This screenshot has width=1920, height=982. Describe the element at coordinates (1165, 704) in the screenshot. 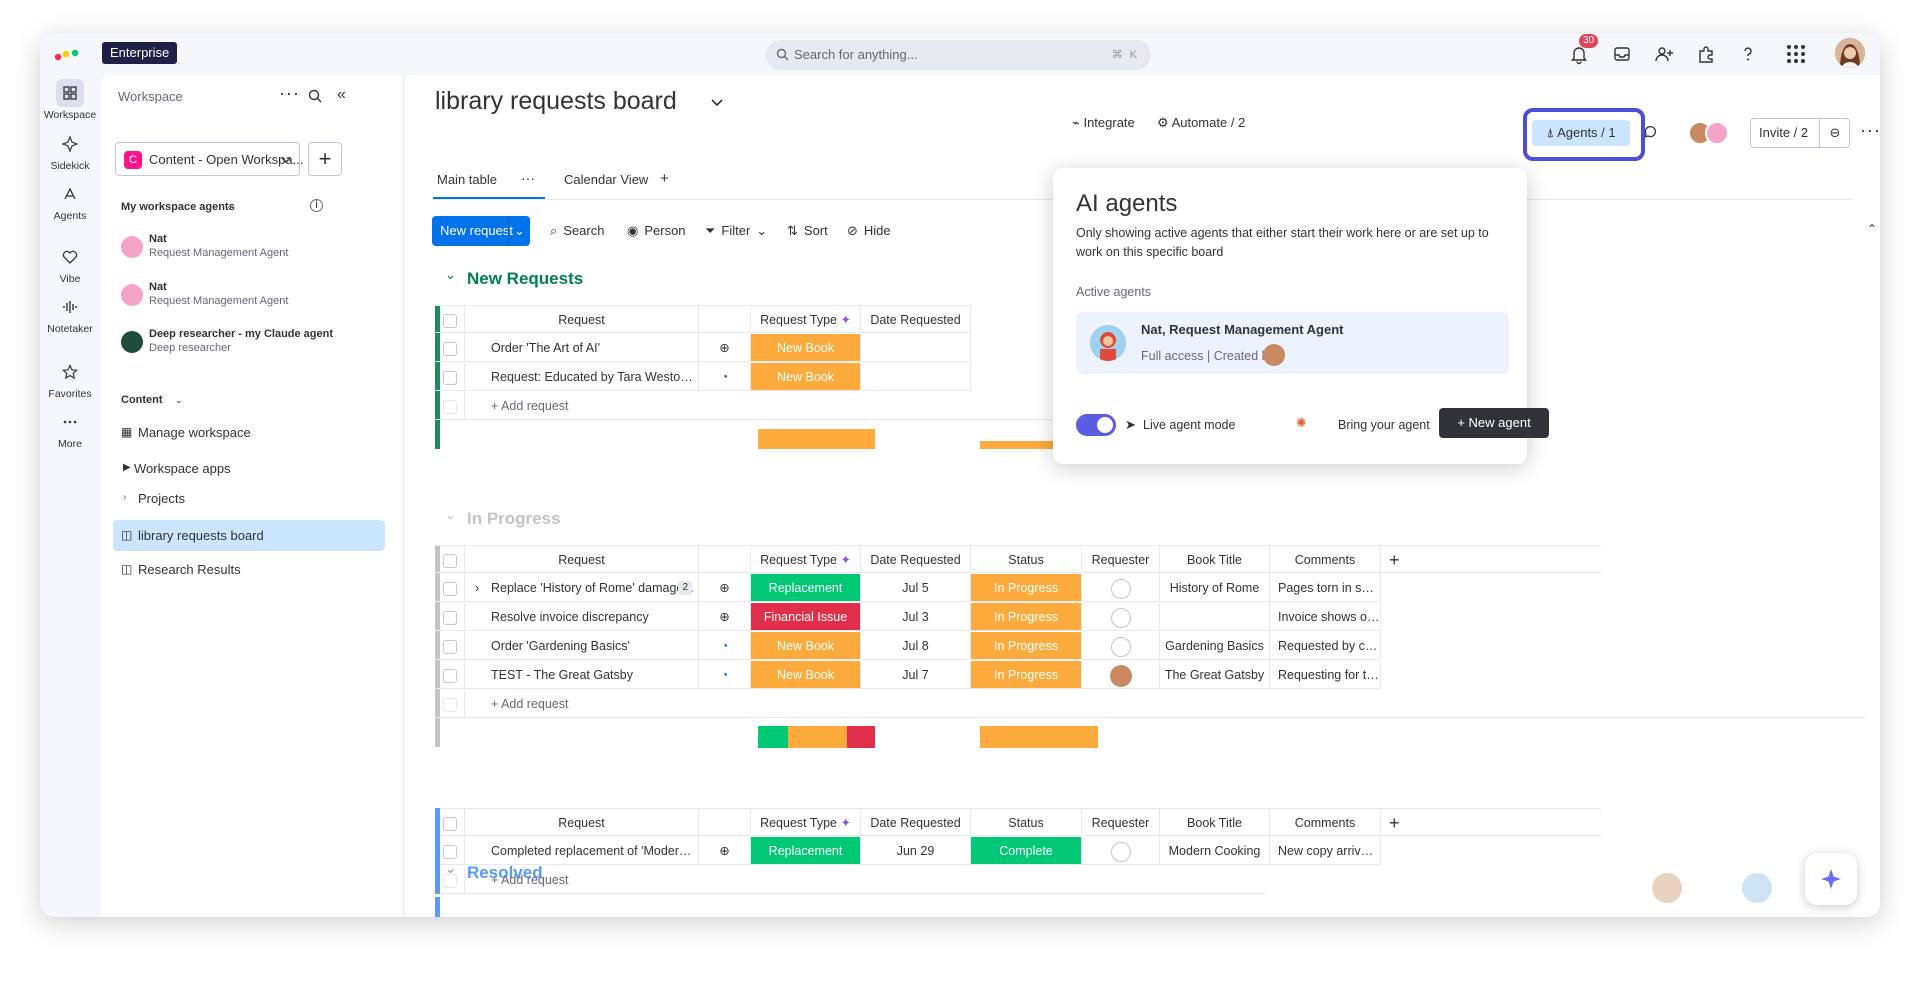

I see `add-request-input: + Add request` at that location.